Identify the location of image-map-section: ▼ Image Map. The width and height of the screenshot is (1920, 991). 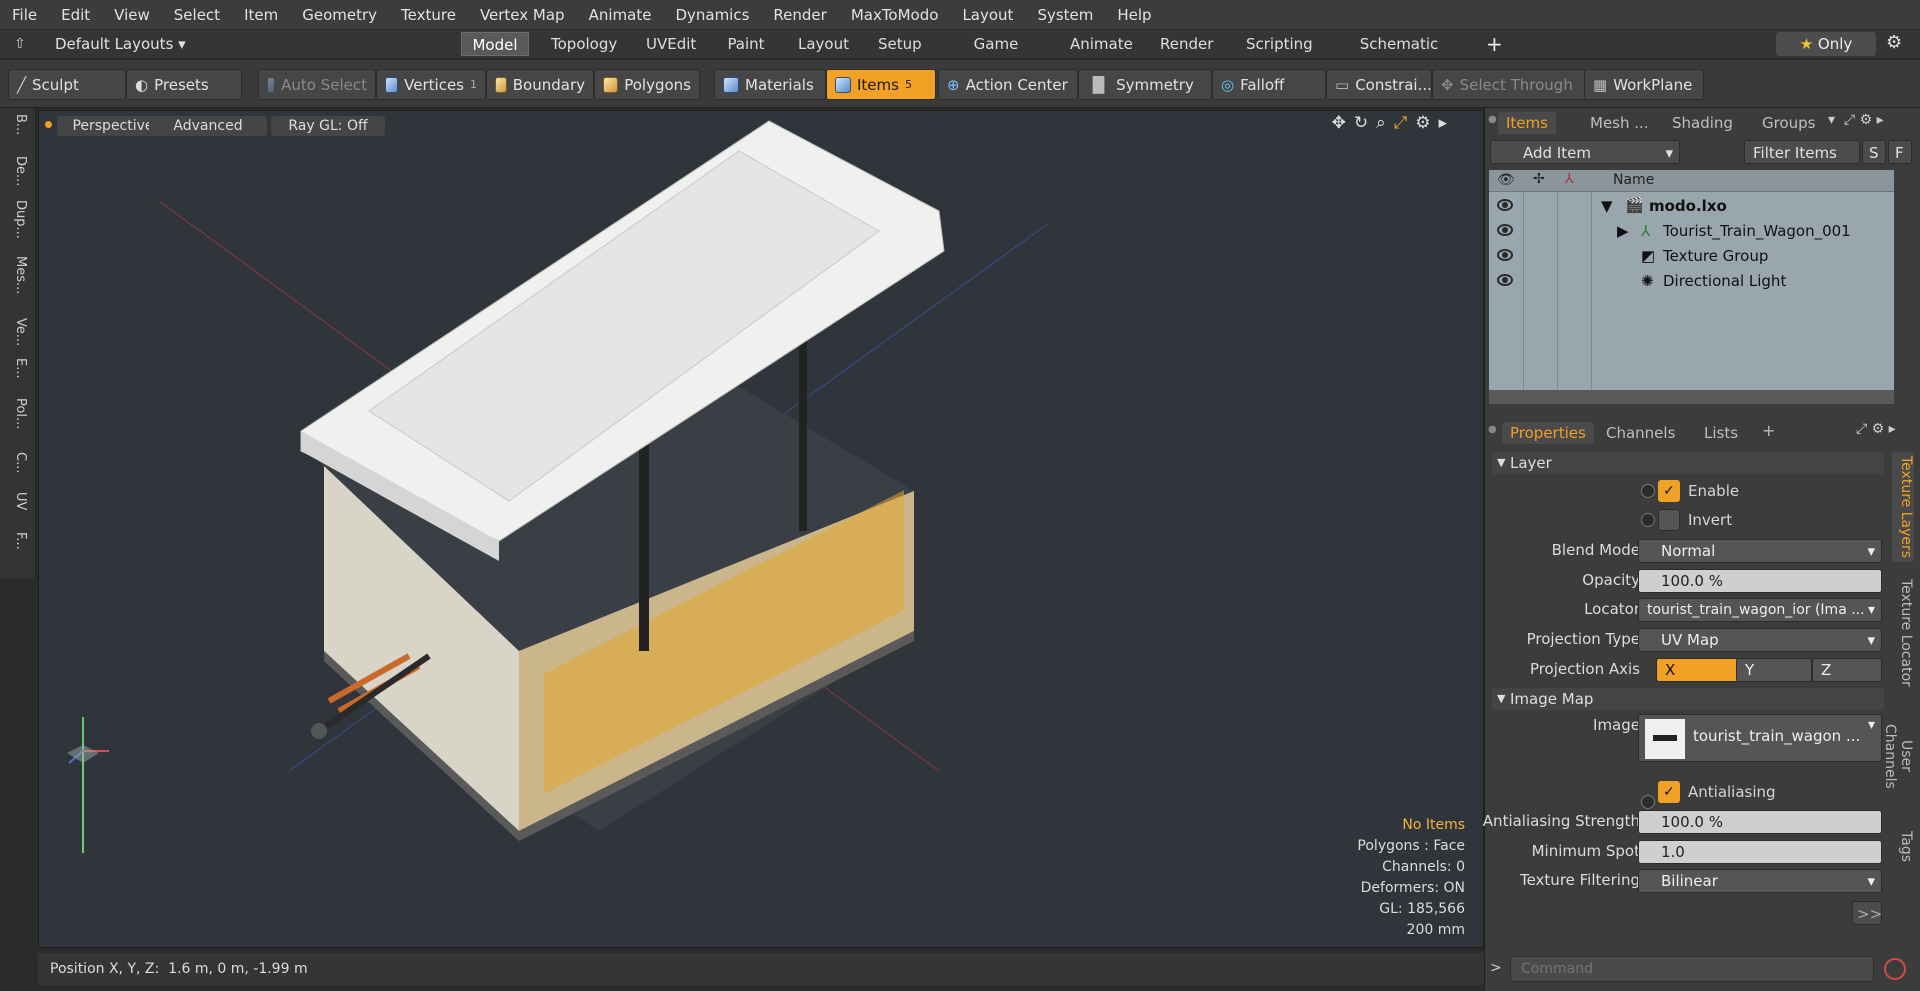
(1688, 699).